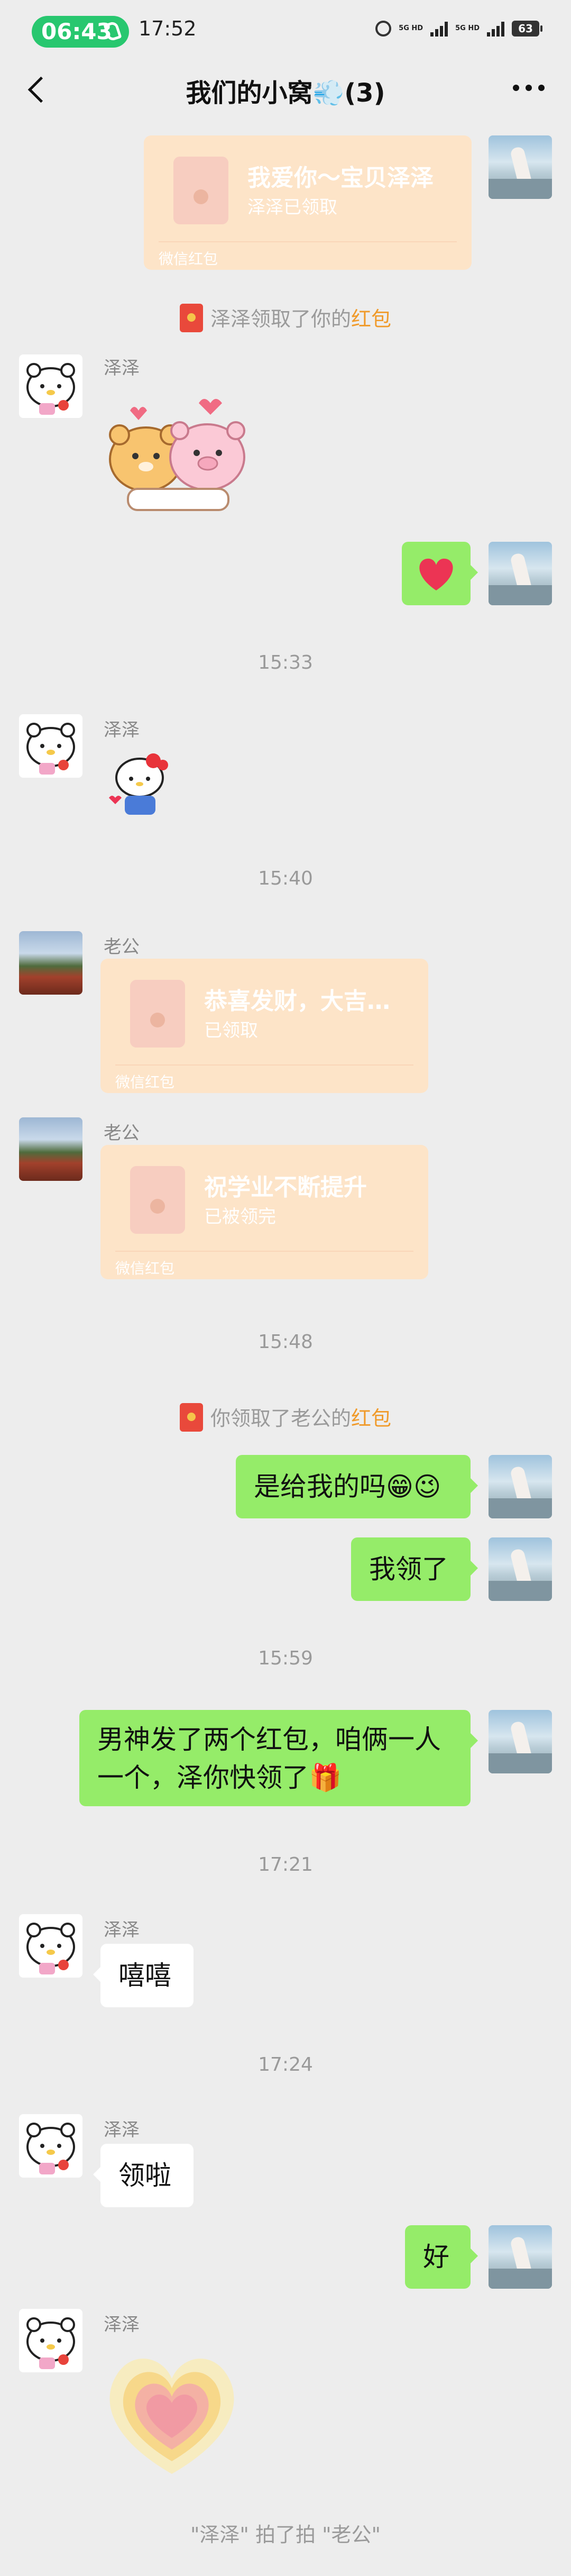 The width and height of the screenshot is (571, 2576). What do you see at coordinates (285, 2065) in the screenshot?
I see `timestamp: 17:24` at bounding box center [285, 2065].